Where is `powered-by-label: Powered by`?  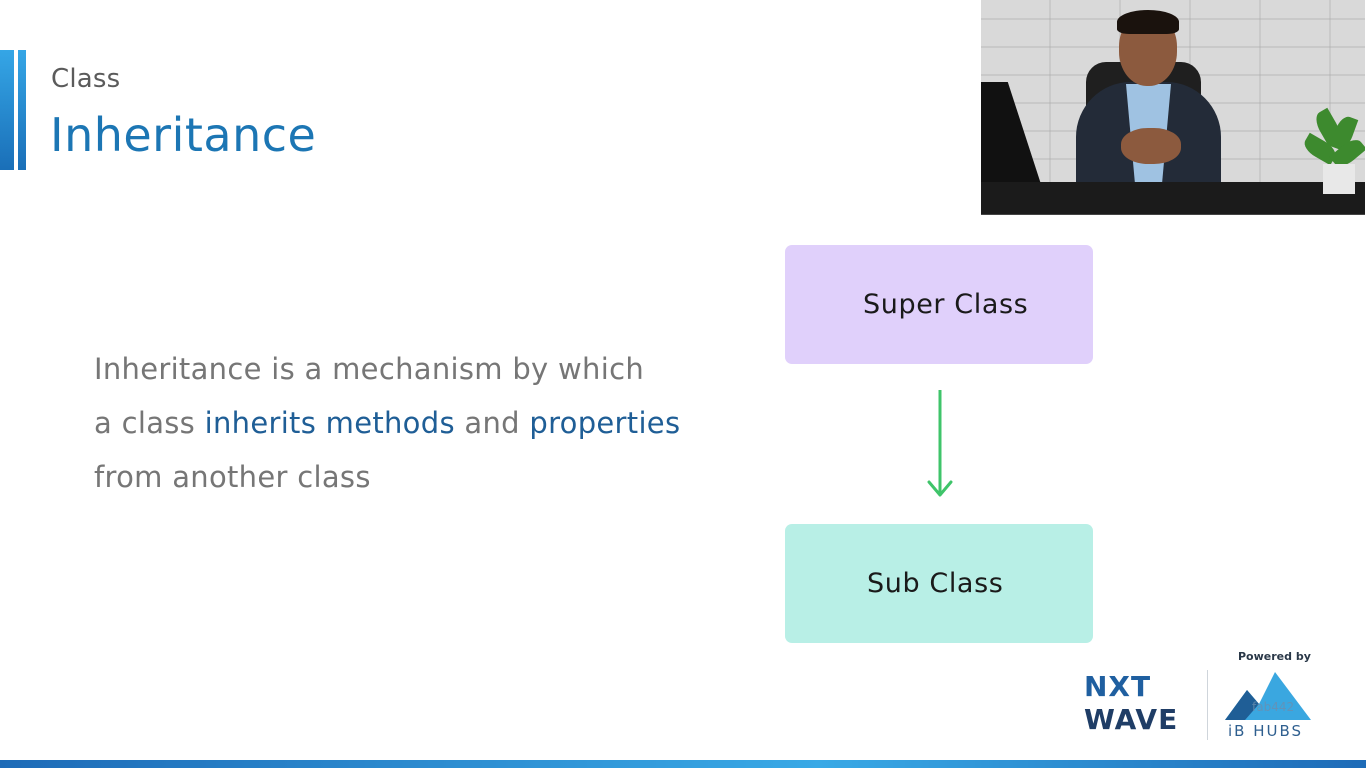
powered-by-label: Powered by is located at coordinates (1274, 656).